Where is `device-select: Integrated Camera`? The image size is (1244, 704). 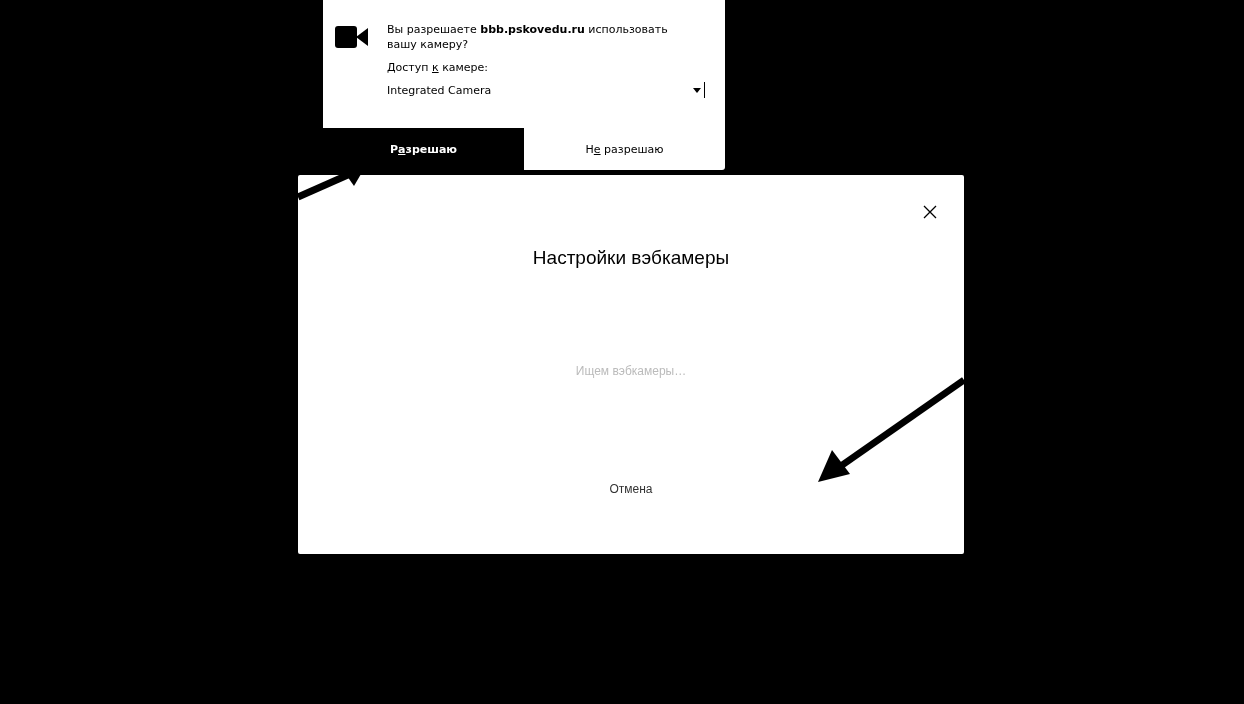 device-select: Integrated Camera is located at coordinates (546, 90).